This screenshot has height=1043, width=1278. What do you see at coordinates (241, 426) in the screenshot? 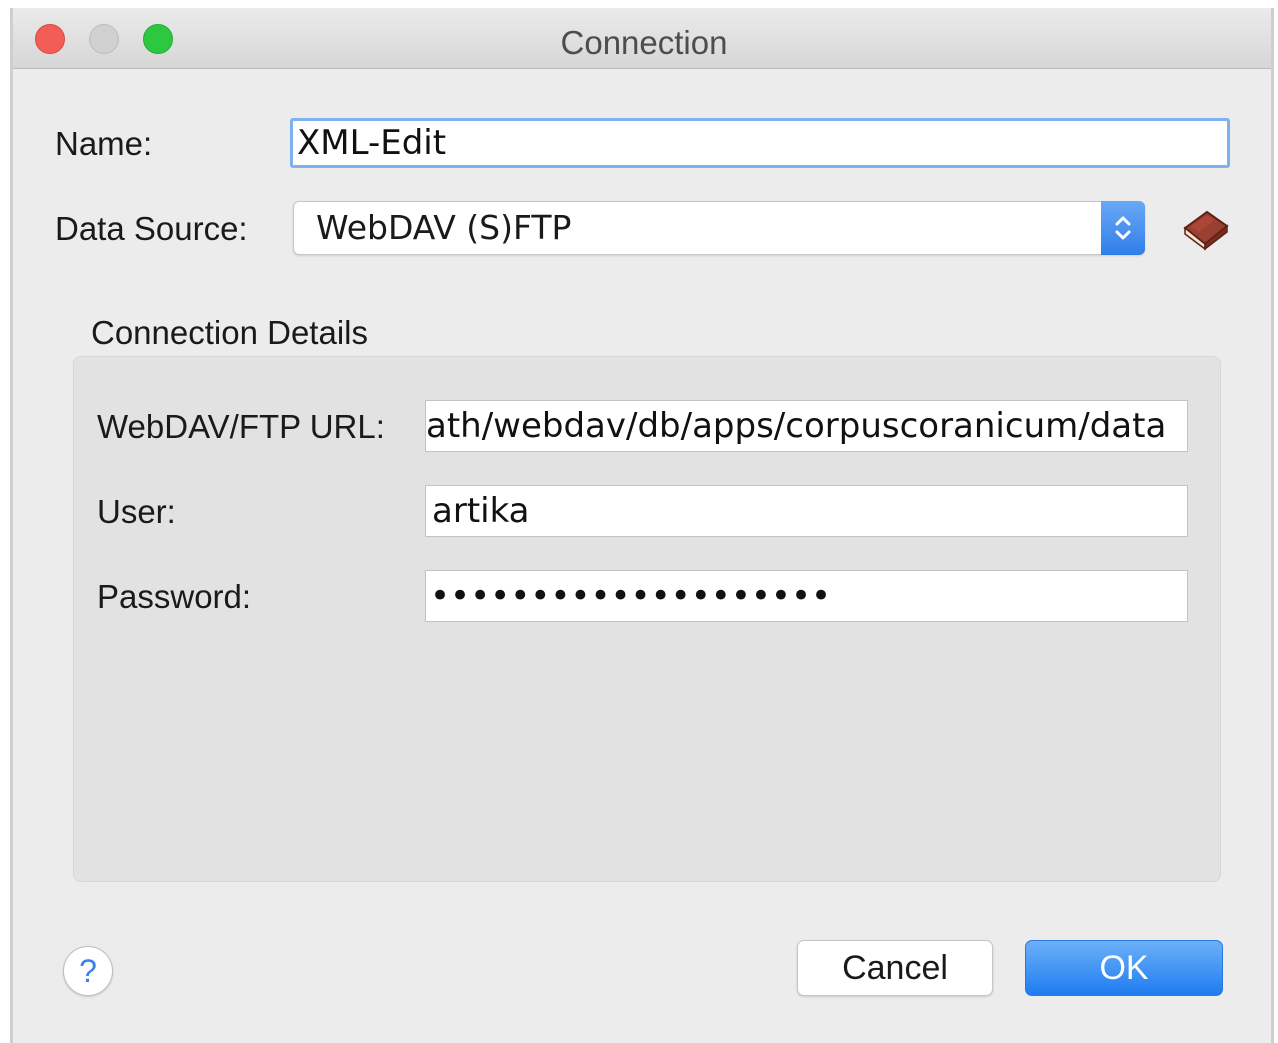
I see `url-label: WebDAV/FTP URL:` at bounding box center [241, 426].